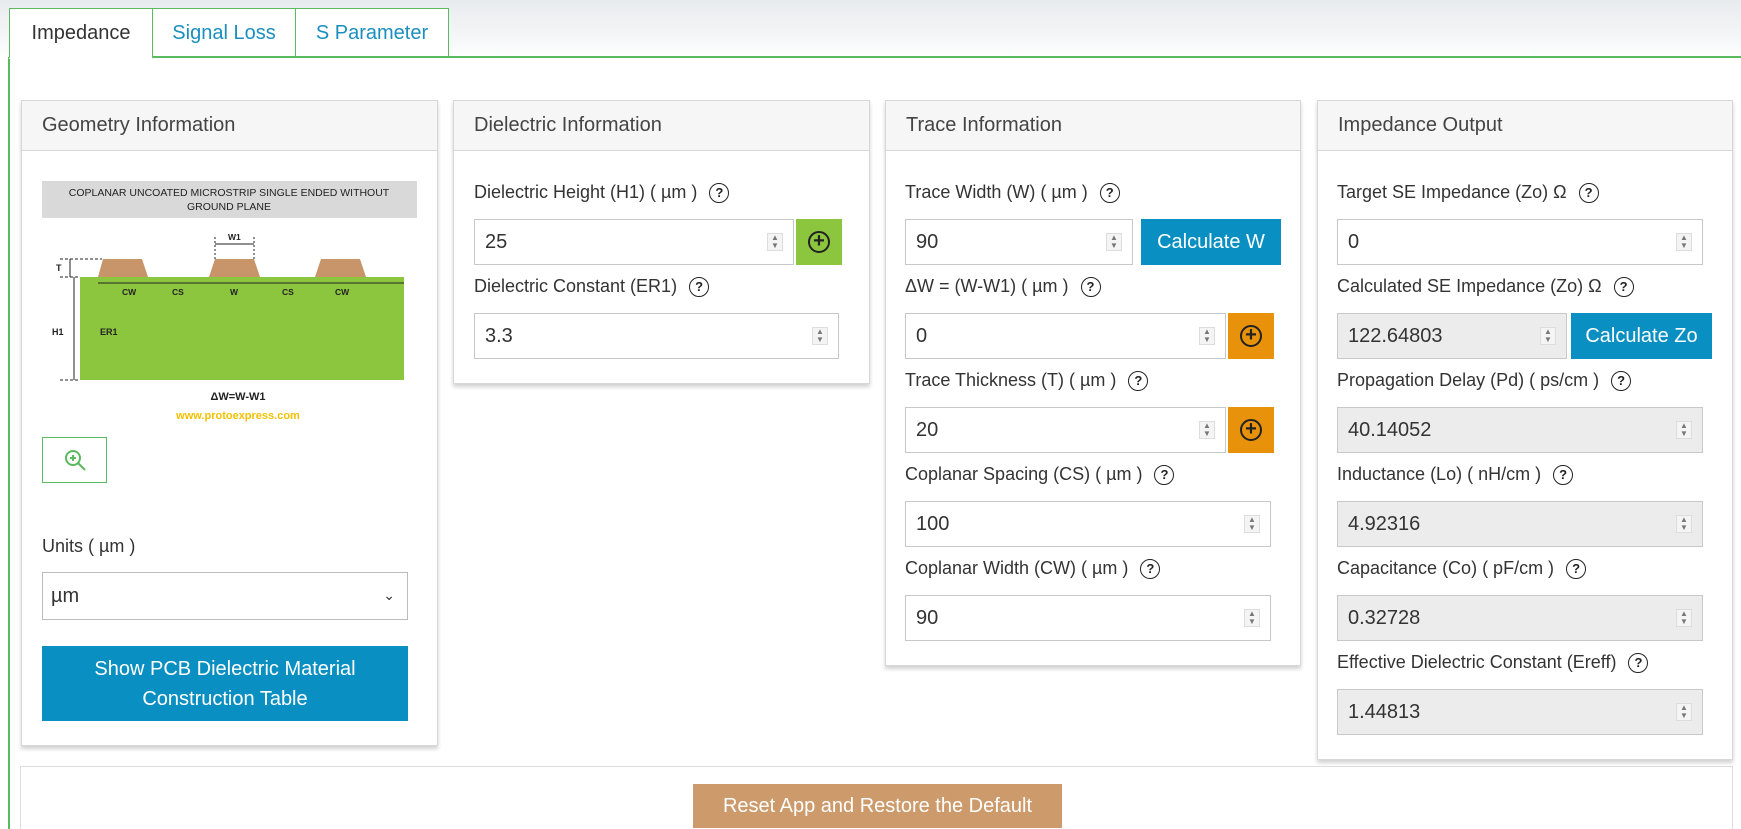 The height and width of the screenshot is (829, 1741). Describe the element at coordinates (1520, 430) in the screenshot. I see `propagation-delay-output: 40.14052 ▲ ▼` at that location.